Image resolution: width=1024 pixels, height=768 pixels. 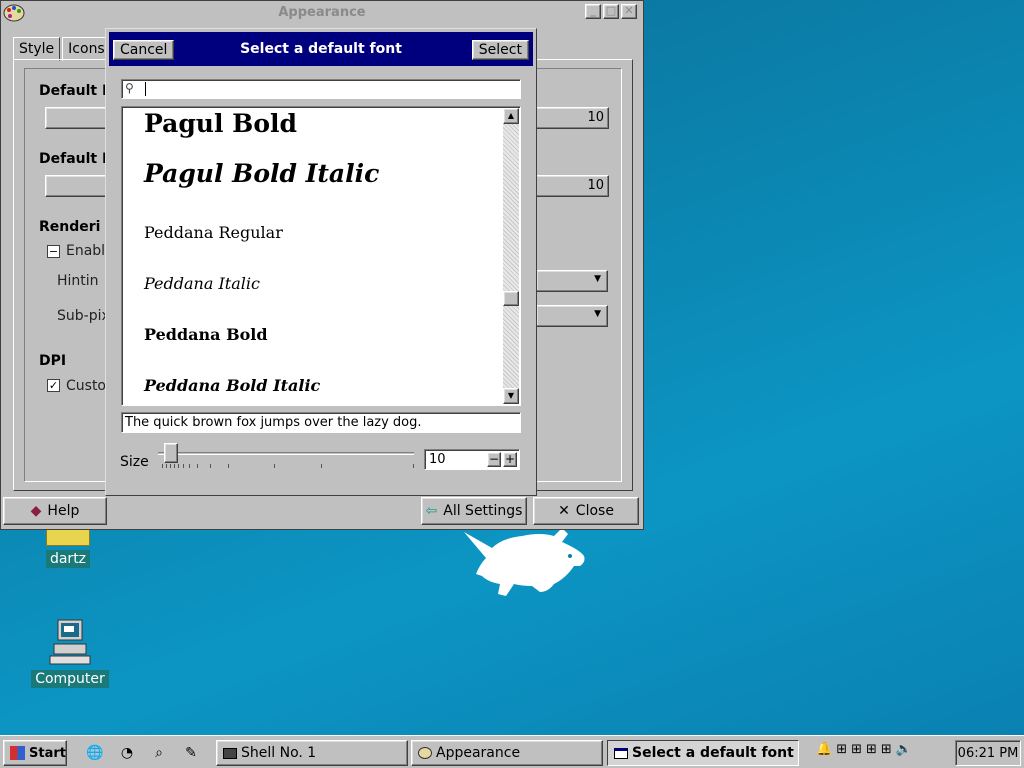 I want to click on increase-size-button: +, so click(x=510, y=459).